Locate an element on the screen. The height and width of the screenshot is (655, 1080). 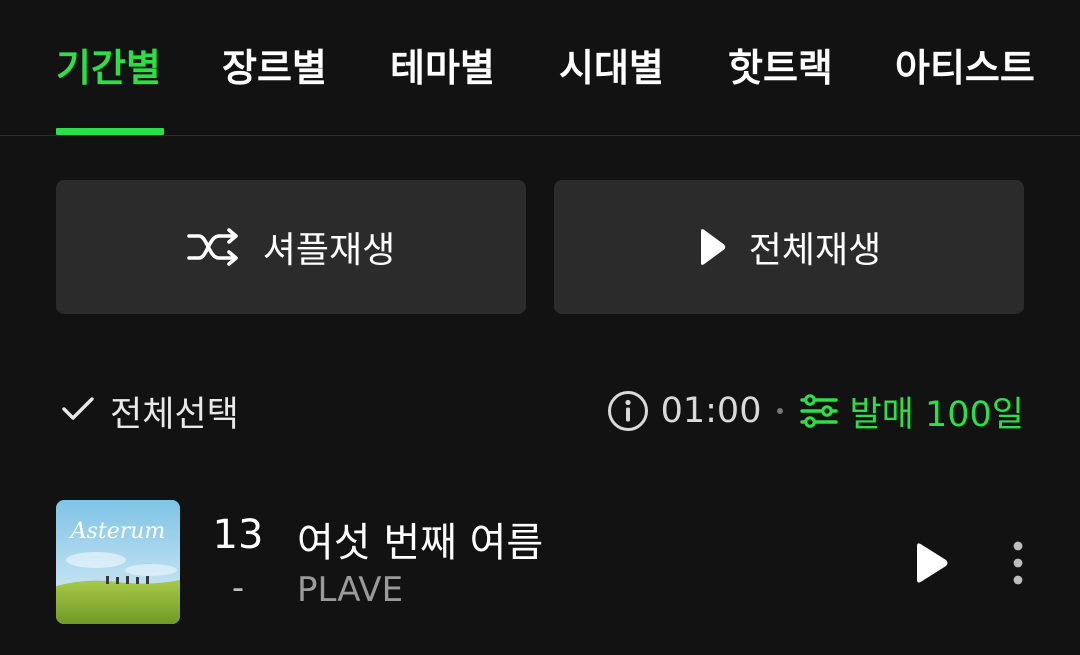
more-options-button is located at coordinates (1018, 566).